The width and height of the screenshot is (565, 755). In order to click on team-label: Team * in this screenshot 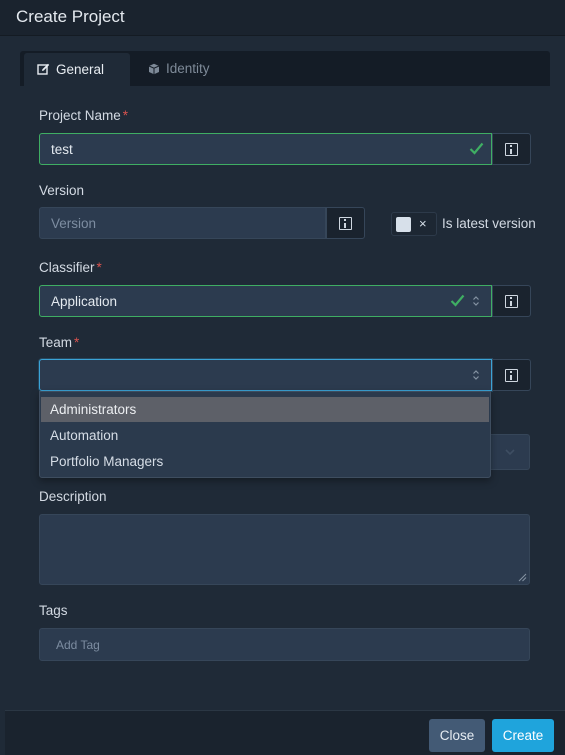, I will do `click(59, 342)`.